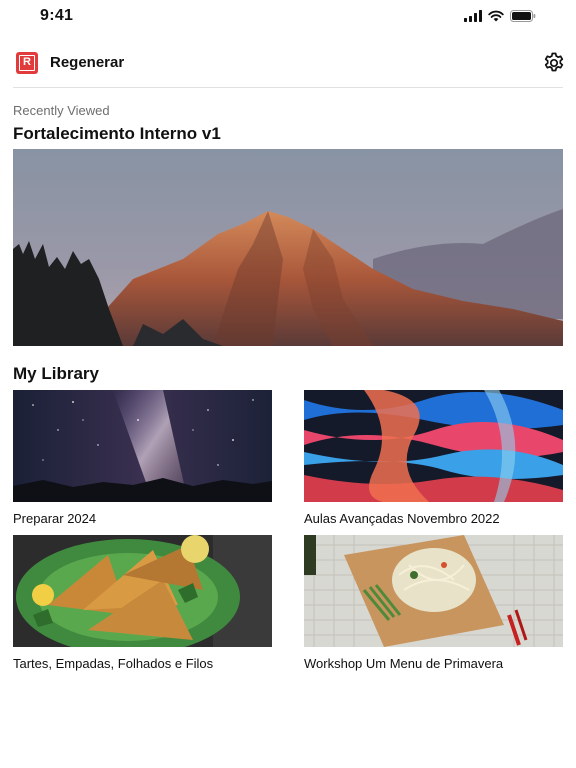  I want to click on library-card: Preparar 2024, so click(142, 458).